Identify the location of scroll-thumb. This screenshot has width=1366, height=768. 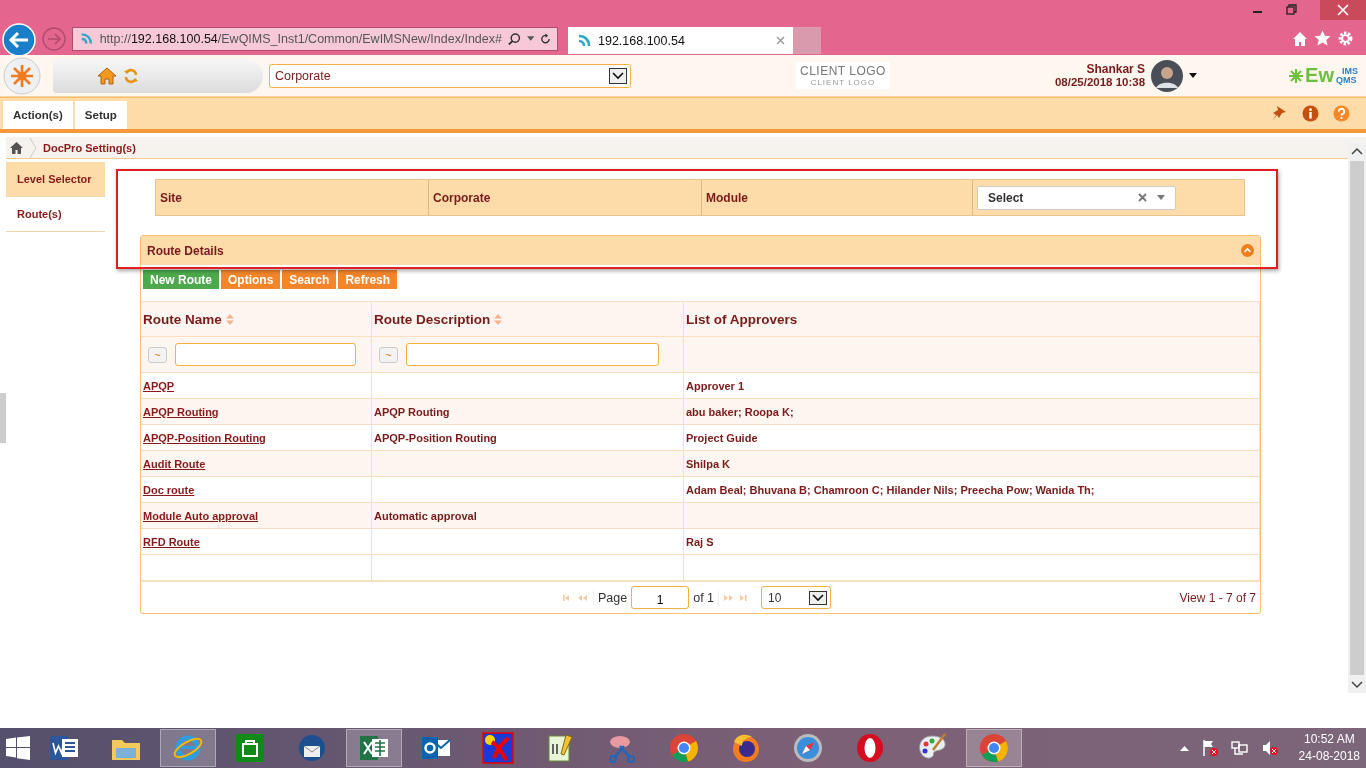
(1357, 418).